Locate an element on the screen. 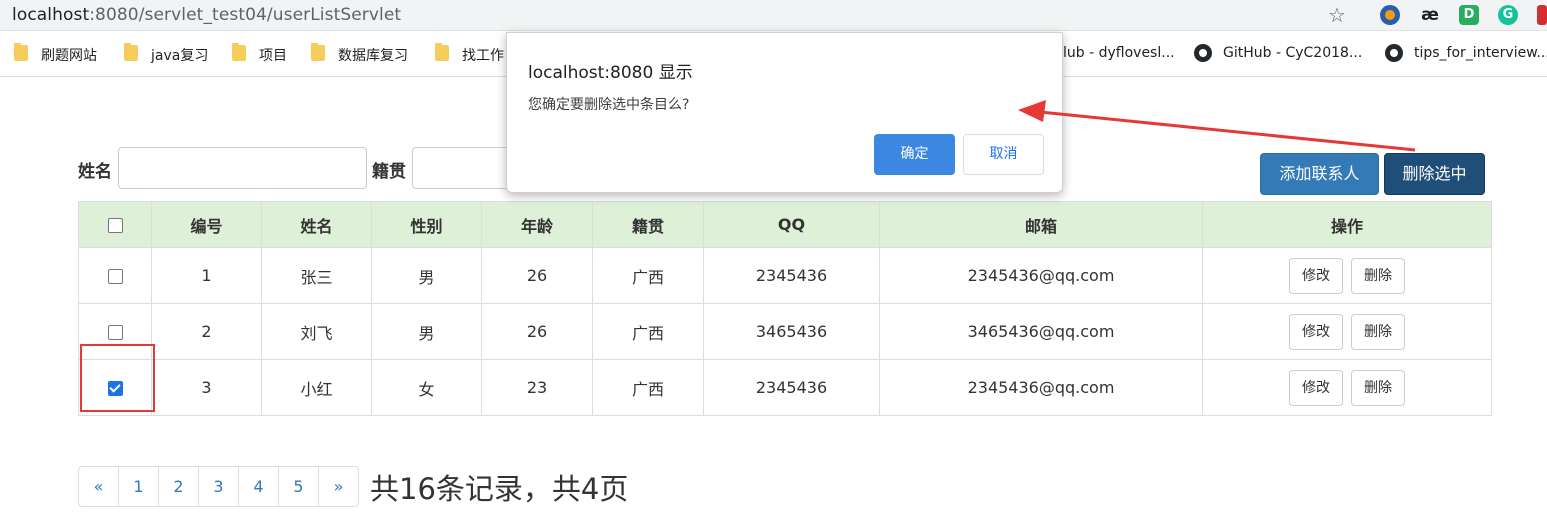  qq-cell: 3465436 is located at coordinates (791, 331).